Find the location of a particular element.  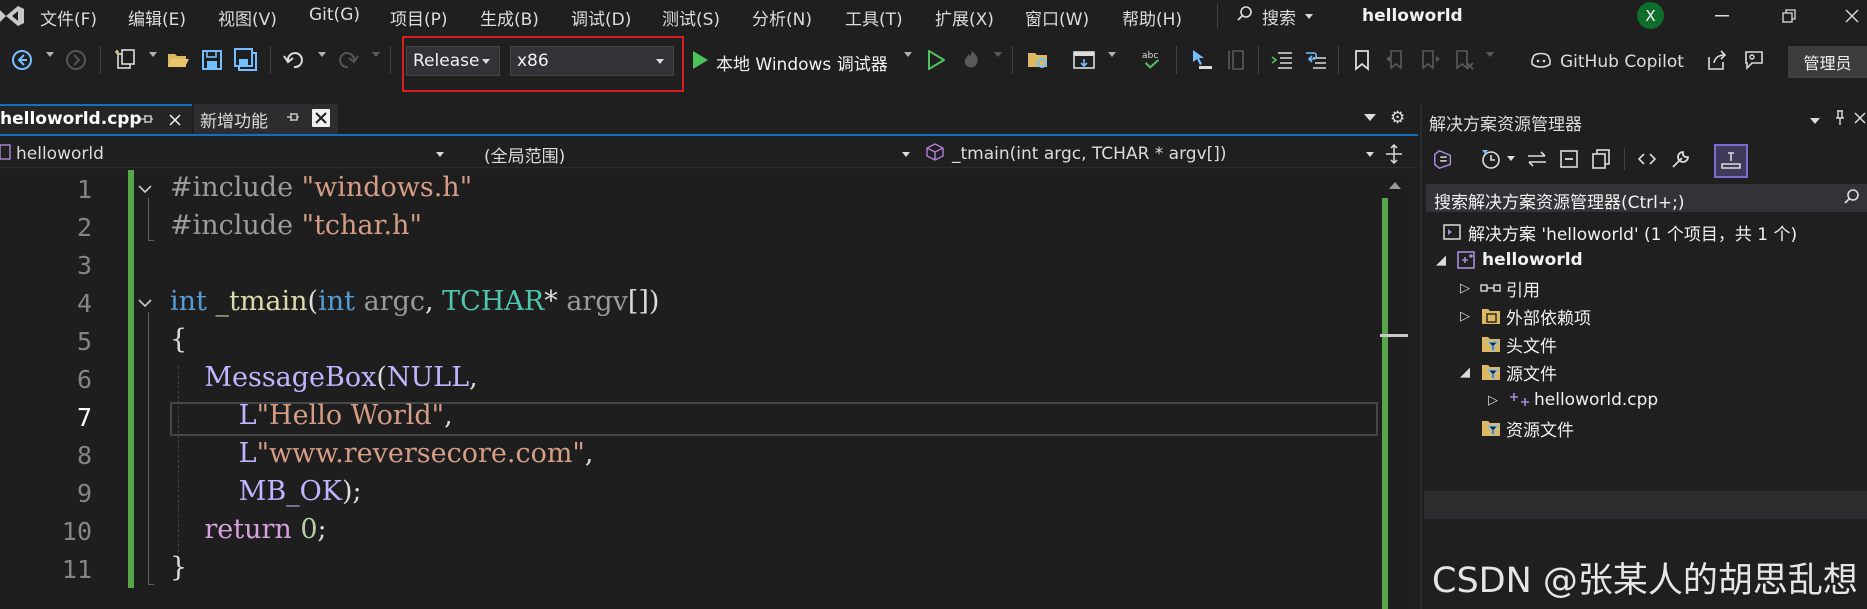

minimize-icon is located at coordinates (1722, 16).